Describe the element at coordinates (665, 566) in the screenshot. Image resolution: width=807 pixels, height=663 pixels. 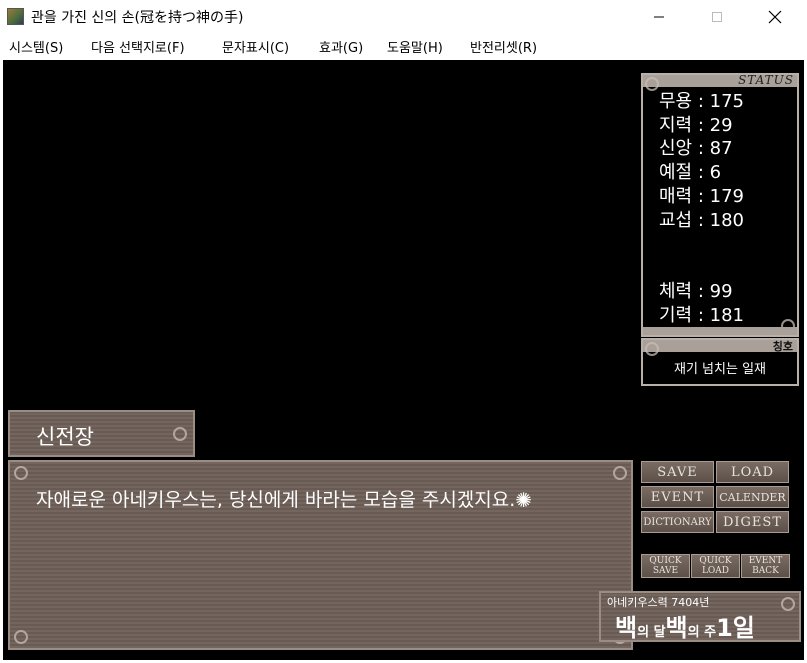
I see `quick-save-button: QUICK SAVE` at that location.